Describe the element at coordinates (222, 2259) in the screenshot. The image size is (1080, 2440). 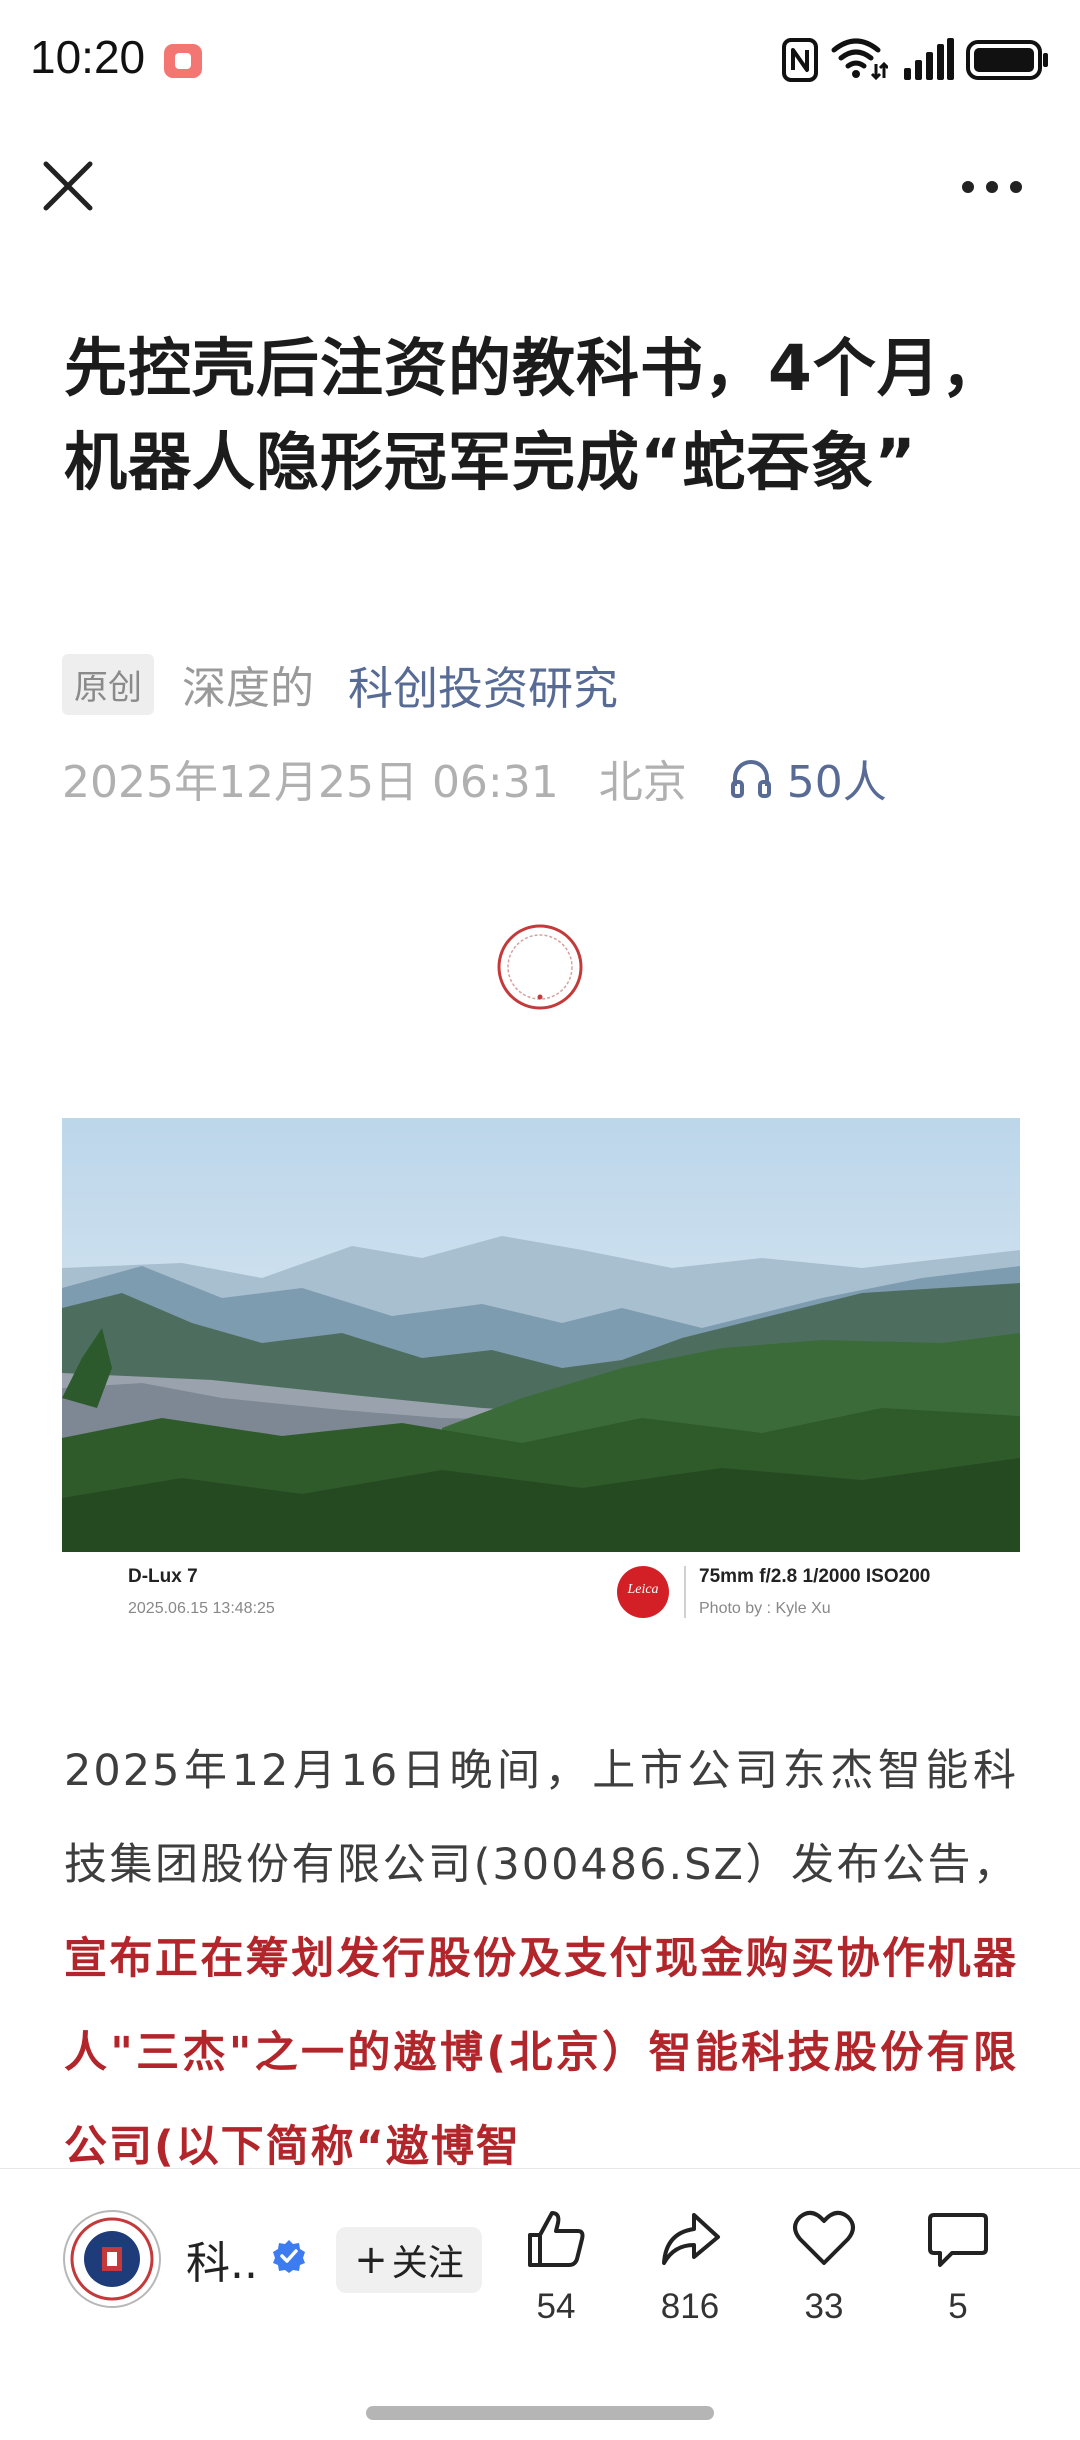
I see `account-name: 科..` at that location.